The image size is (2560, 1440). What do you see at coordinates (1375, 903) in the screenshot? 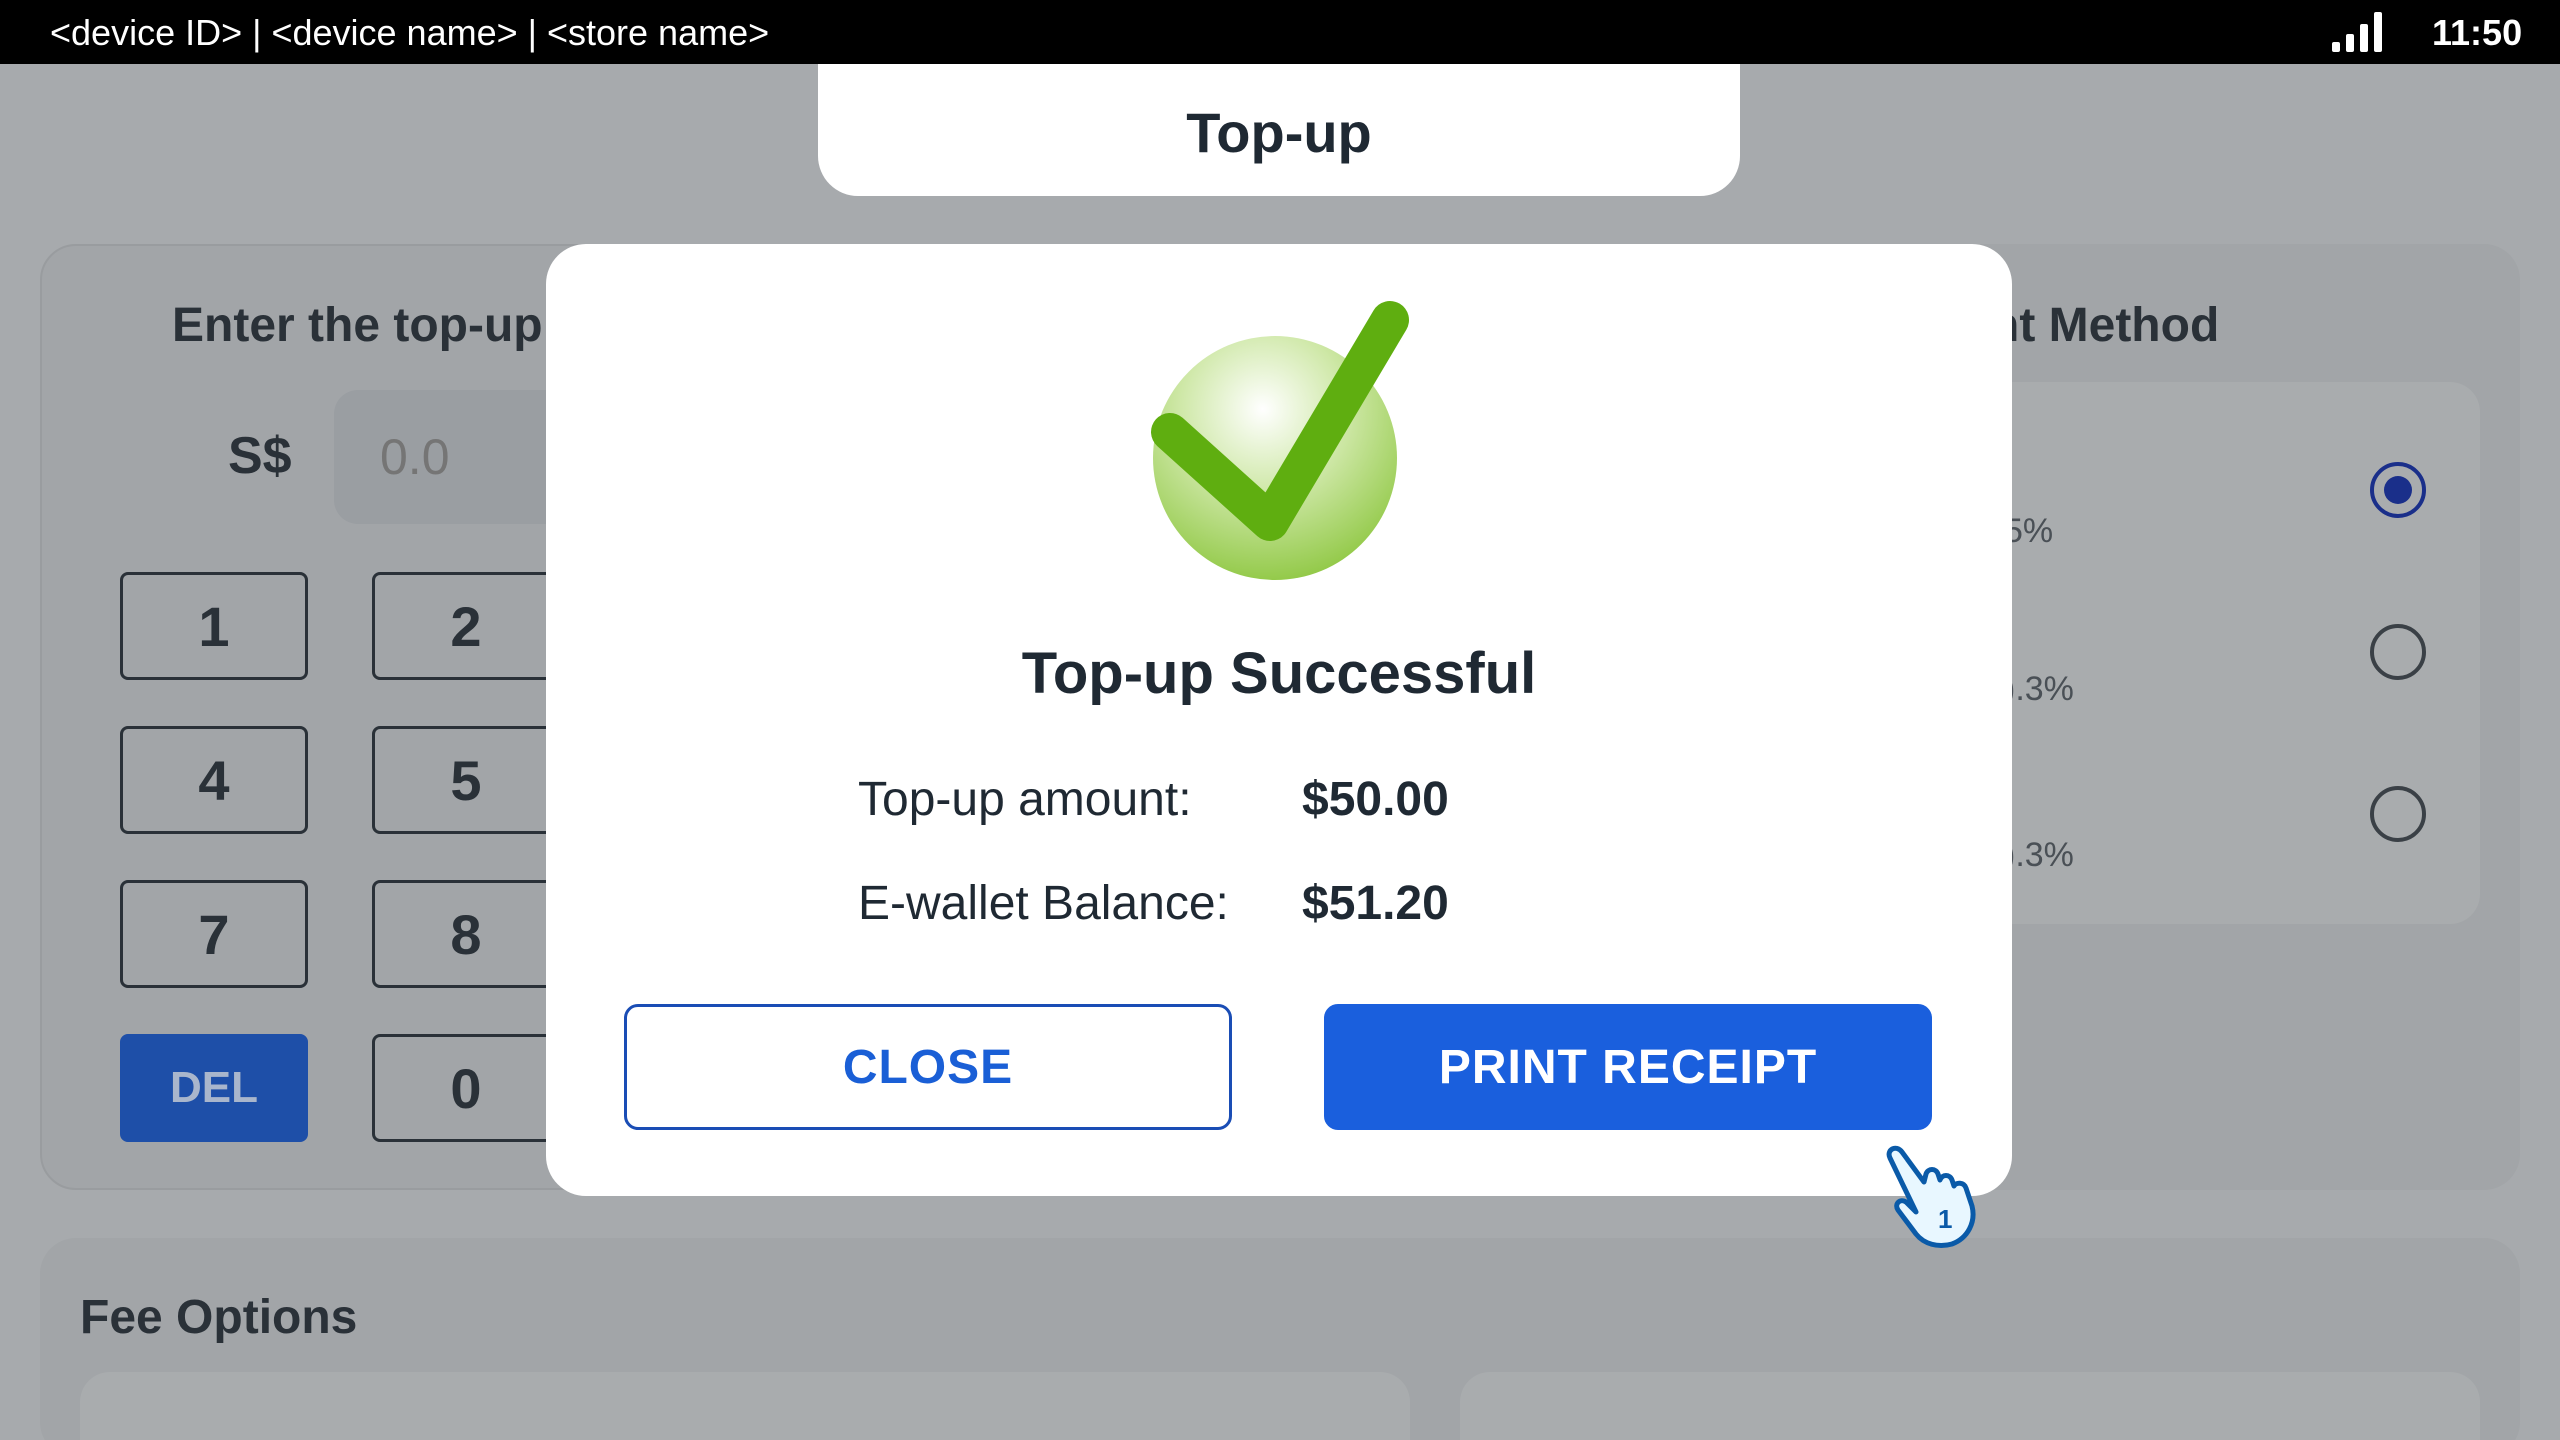
I see `wallet-balance-value: $51.20` at bounding box center [1375, 903].